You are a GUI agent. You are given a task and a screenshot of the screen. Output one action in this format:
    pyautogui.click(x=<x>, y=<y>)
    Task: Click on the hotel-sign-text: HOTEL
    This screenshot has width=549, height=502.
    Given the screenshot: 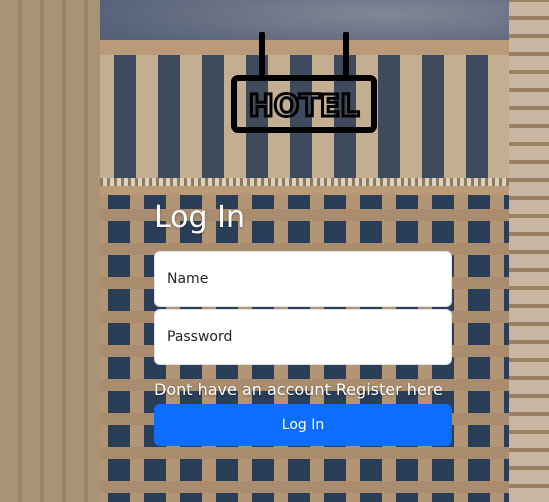 What is the action you would take?
    pyautogui.click(x=304, y=106)
    